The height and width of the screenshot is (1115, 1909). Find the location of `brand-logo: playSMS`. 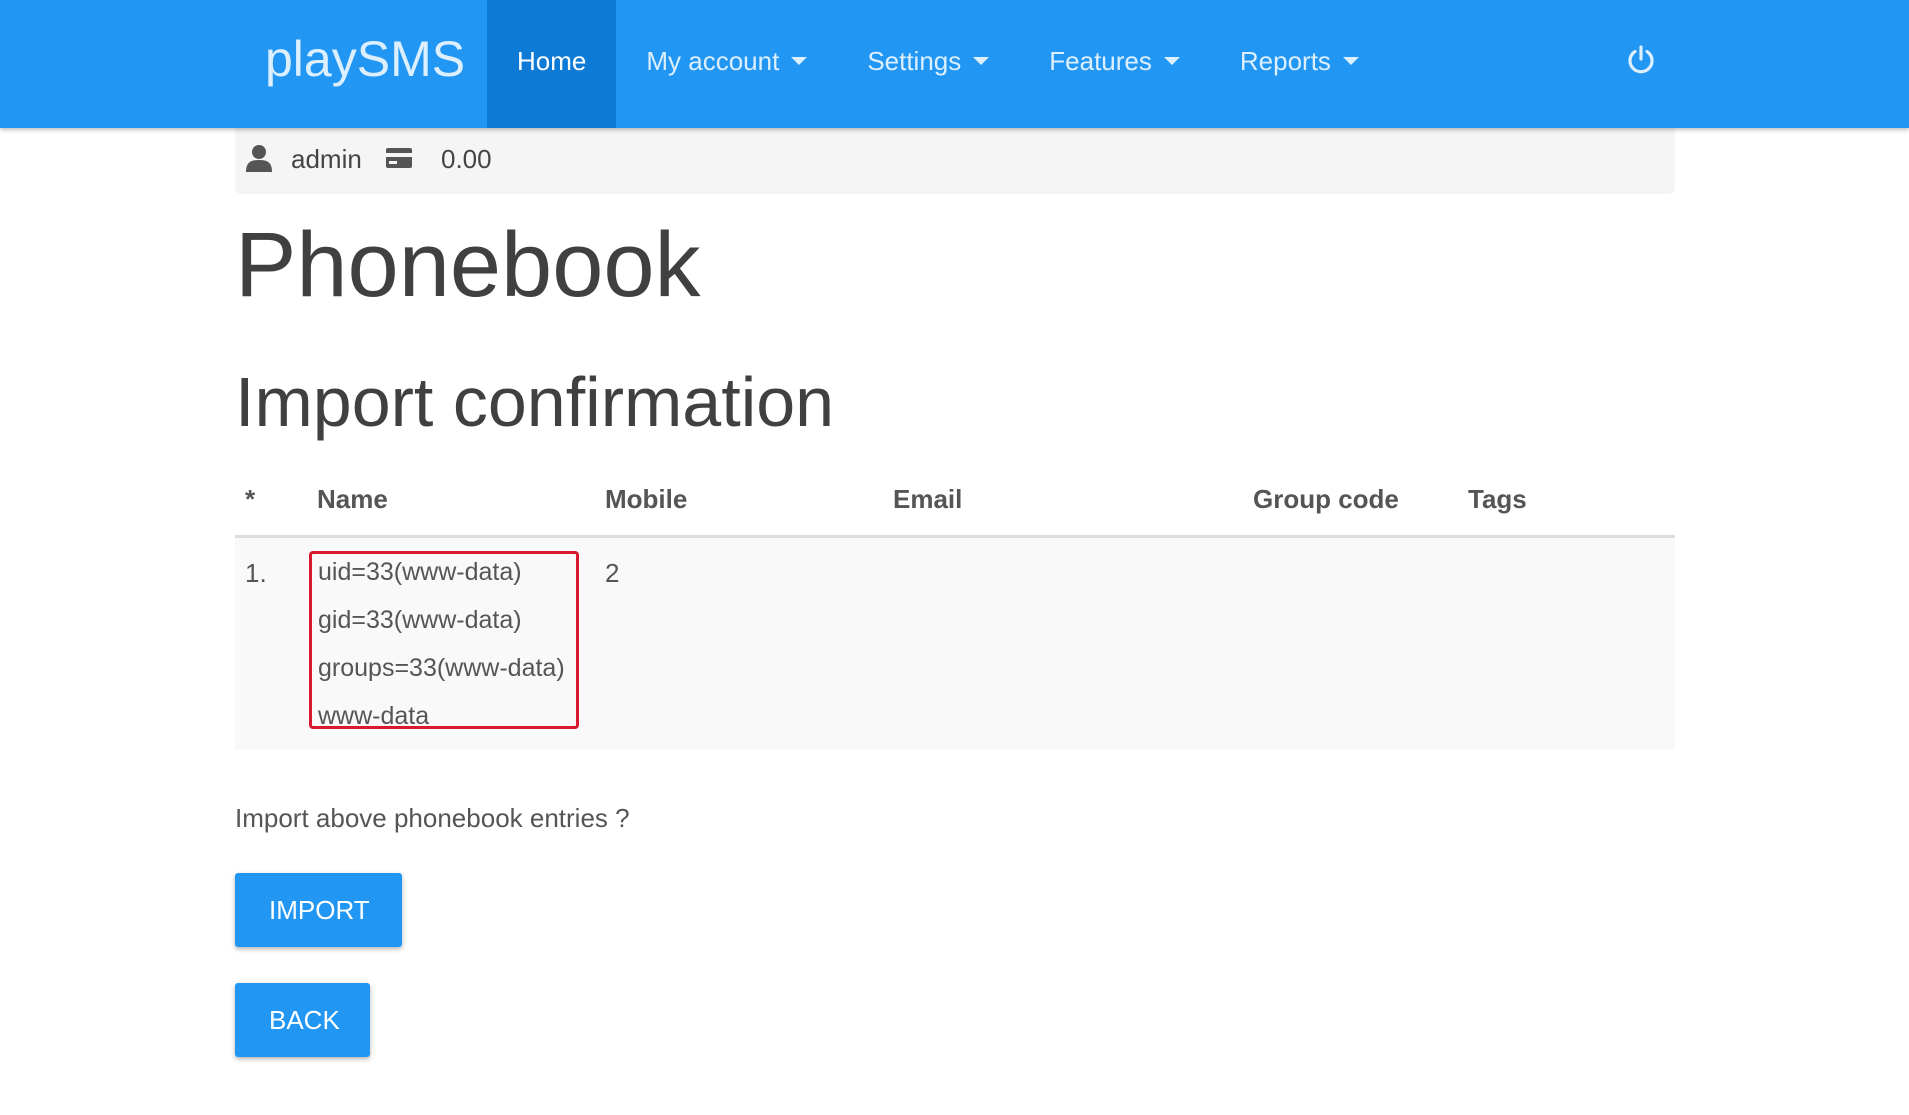

brand-logo: playSMS is located at coordinates (365, 64).